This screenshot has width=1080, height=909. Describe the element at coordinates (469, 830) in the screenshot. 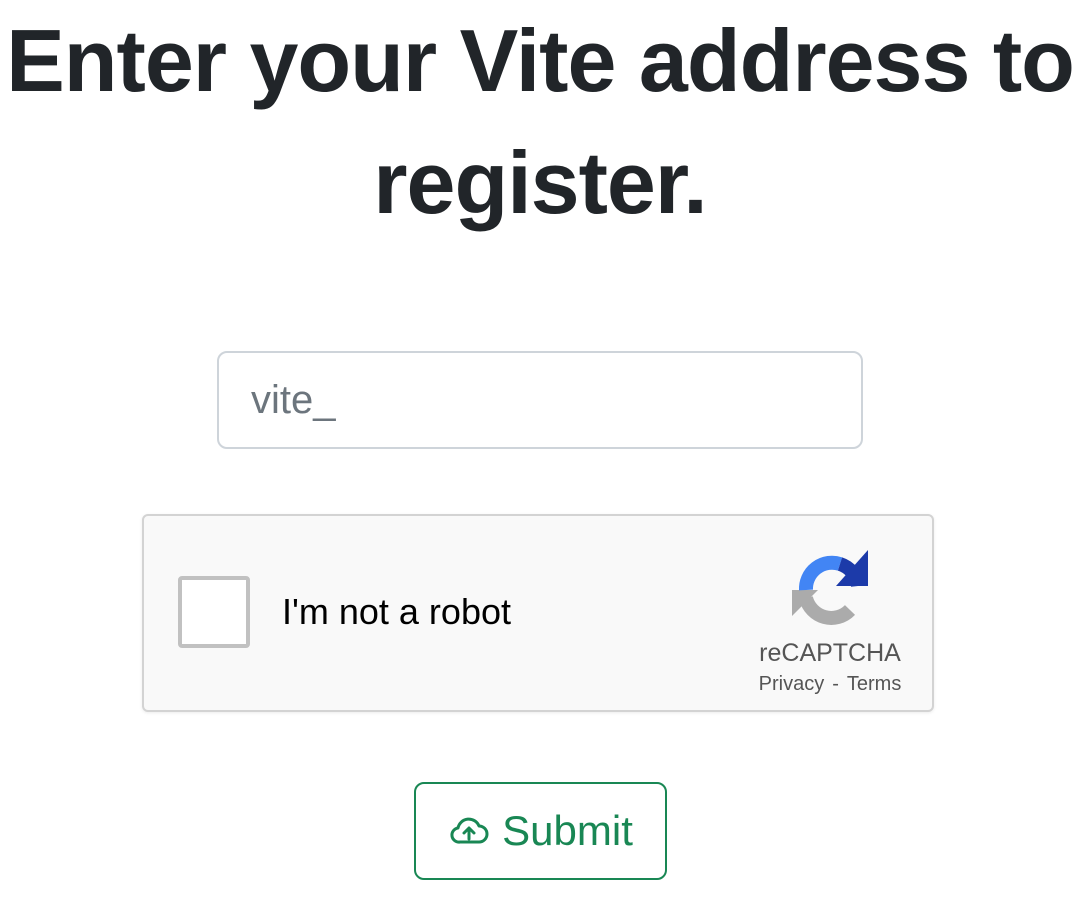

I see `cloud-upload-icon` at that location.